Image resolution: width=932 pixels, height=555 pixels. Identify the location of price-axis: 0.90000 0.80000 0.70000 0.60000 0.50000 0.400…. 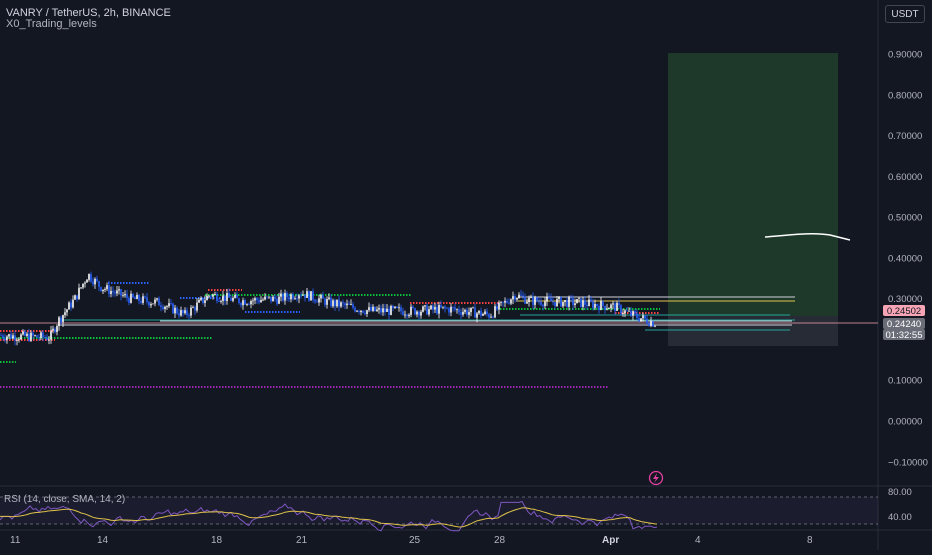
(908, 259).